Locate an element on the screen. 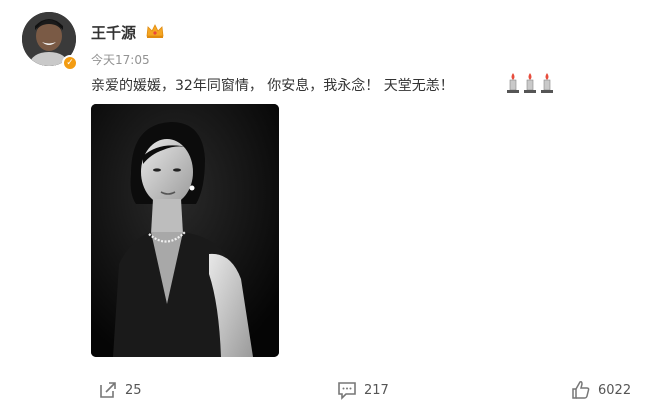 The image size is (660, 406). share-count: 25 is located at coordinates (133, 390).